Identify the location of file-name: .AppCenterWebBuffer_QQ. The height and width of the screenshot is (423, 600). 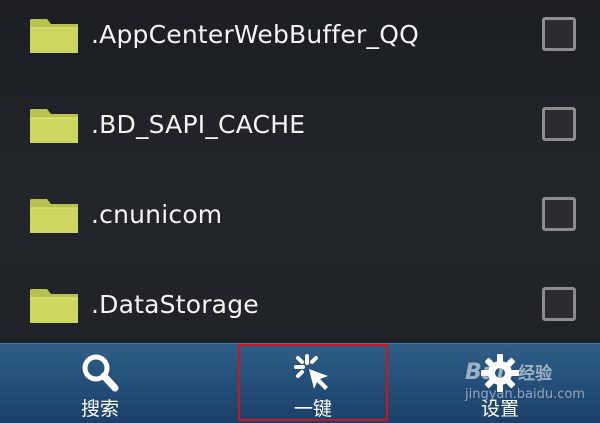
(255, 34).